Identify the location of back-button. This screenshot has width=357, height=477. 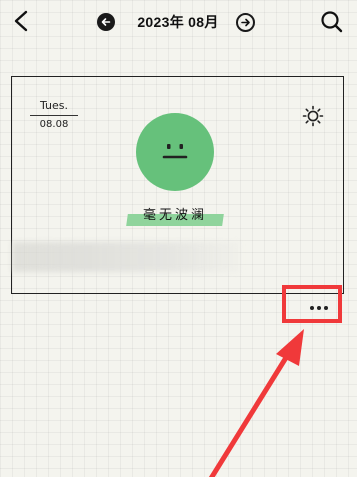
(21, 21).